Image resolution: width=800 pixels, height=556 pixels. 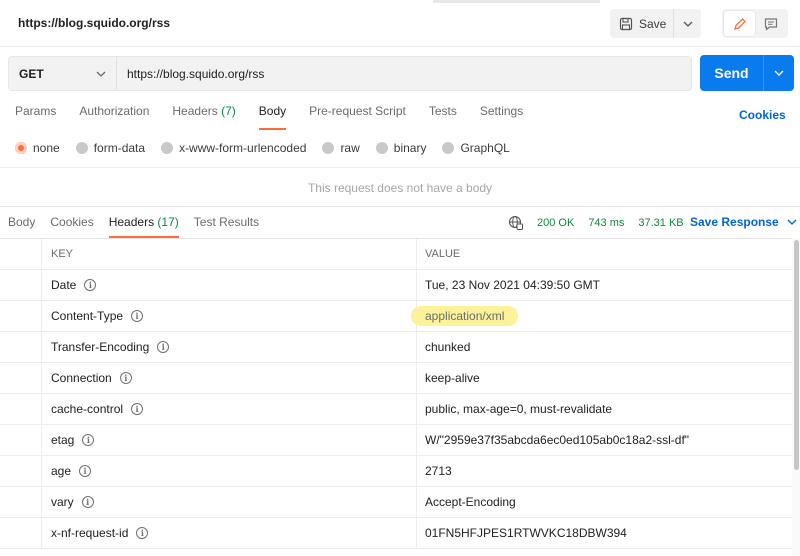 I want to click on response-tab-body: Body, so click(x=21, y=226).